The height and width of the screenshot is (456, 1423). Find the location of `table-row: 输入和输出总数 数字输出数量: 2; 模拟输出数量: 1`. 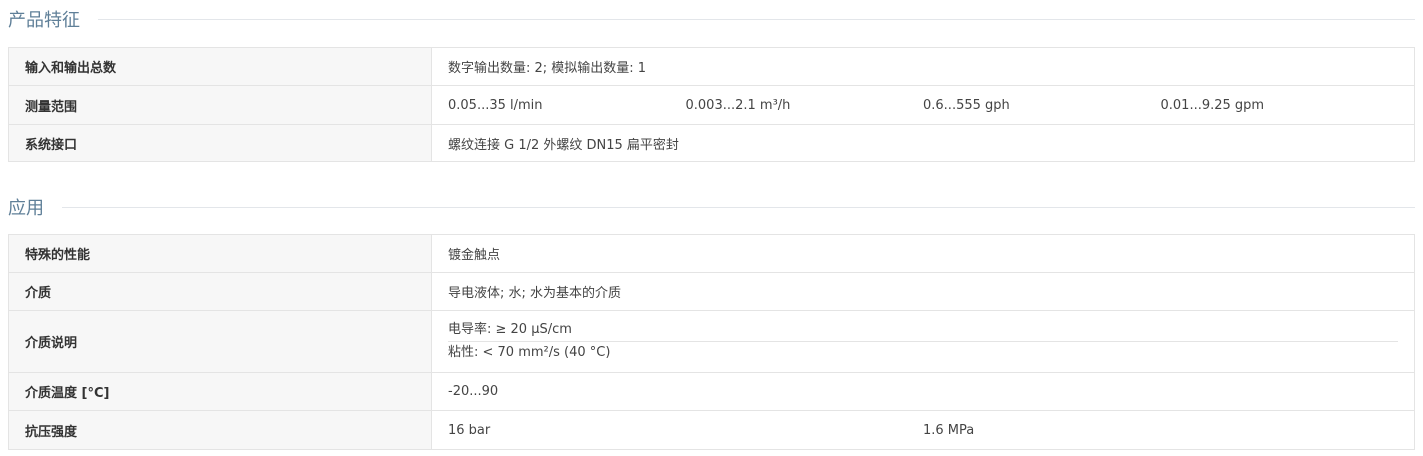

table-row: 输入和输出总数 数字输出数量: 2; 模拟输出数量: 1 is located at coordinates (711, 66).